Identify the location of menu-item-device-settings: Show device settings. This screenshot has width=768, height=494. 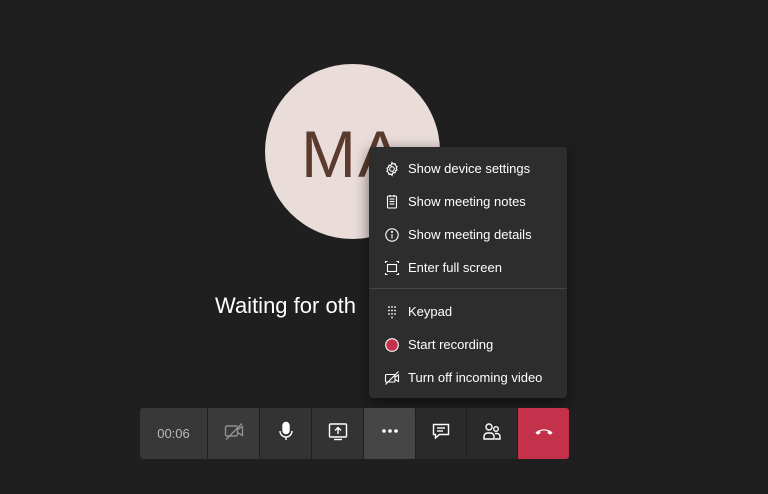
(468, 168).